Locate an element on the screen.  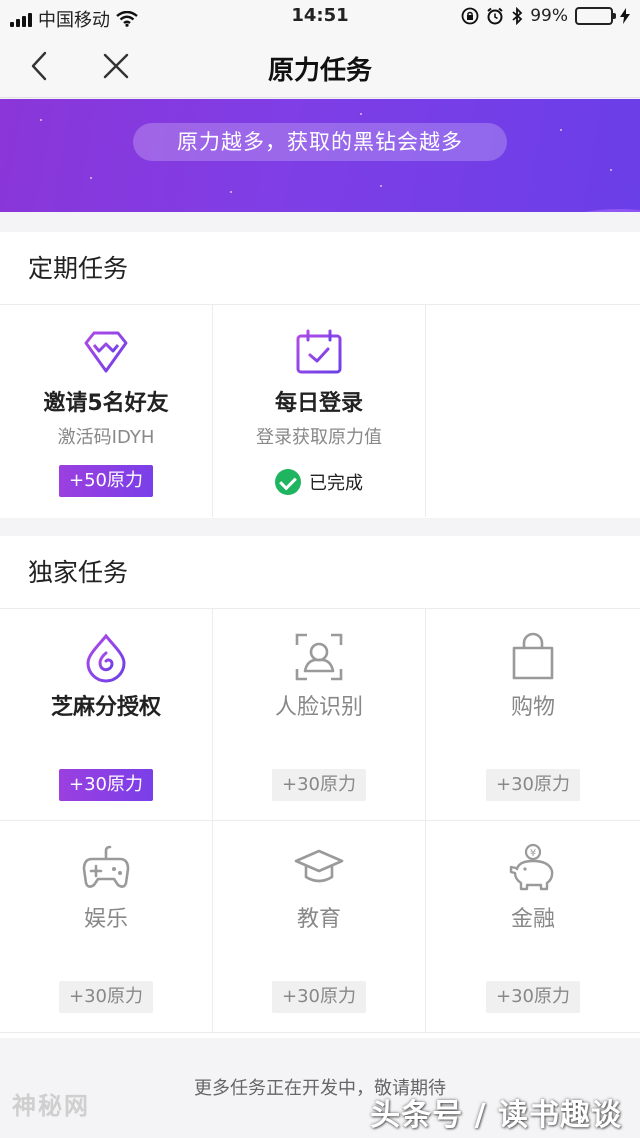
battery-percent: 99% is located at coordinates (549, 16).